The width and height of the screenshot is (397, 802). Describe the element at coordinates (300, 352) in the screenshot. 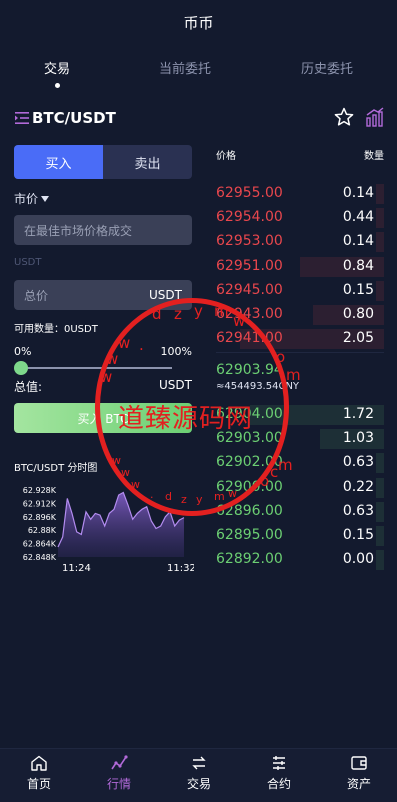

I see `orderbook-divider` at that location.